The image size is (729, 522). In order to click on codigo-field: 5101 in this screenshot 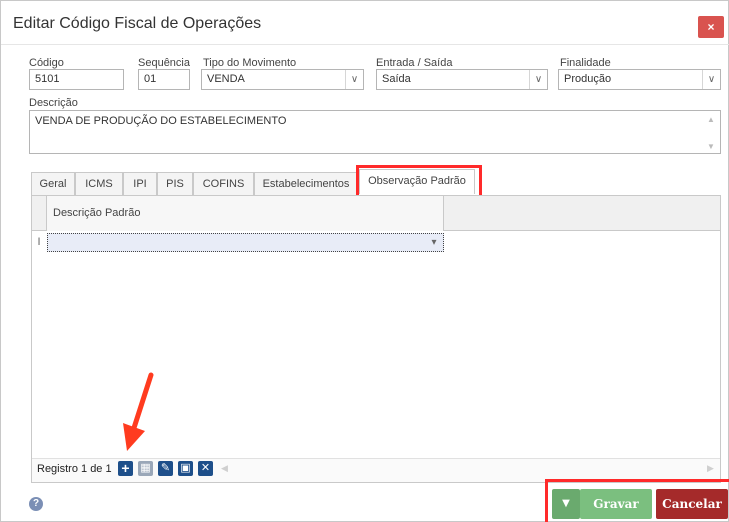, I will do `click(76, 79)`.